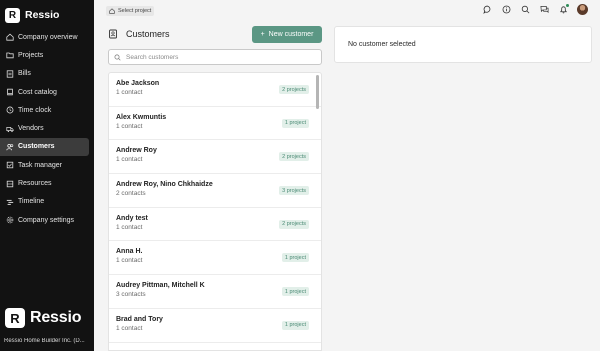 The image size is (600, 351). I want to click on customers-icon, so click(10, 147).